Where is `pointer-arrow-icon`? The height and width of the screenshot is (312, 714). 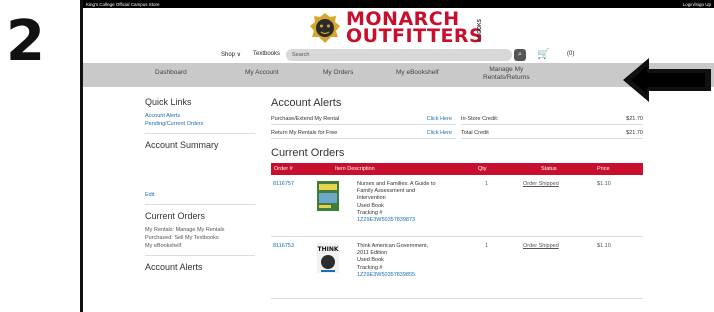
pointer-arrow-icon is located at coordinates (667, 80).